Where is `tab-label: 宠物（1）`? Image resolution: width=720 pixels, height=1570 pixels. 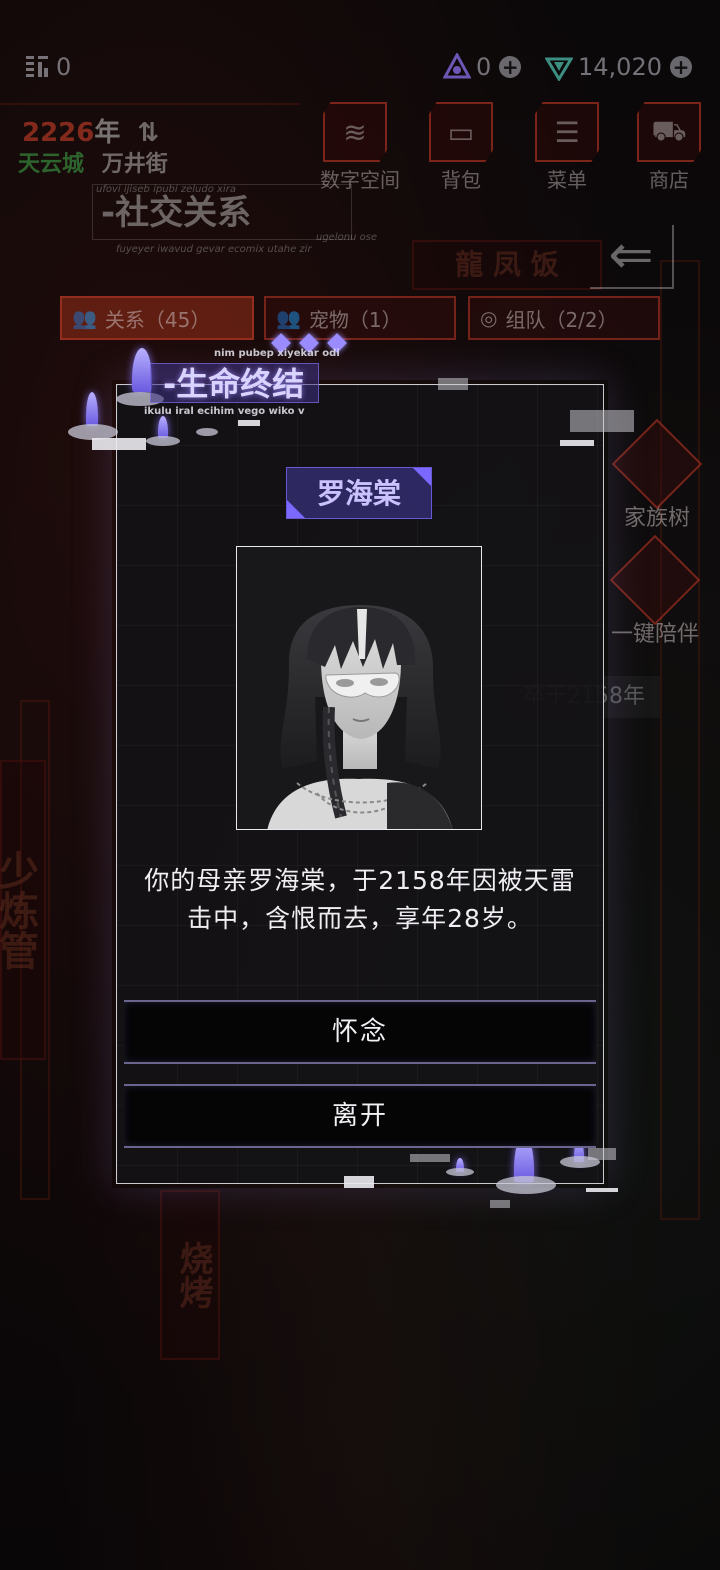 tab-label: 宠物（1） is located at coordinates (355, 319).